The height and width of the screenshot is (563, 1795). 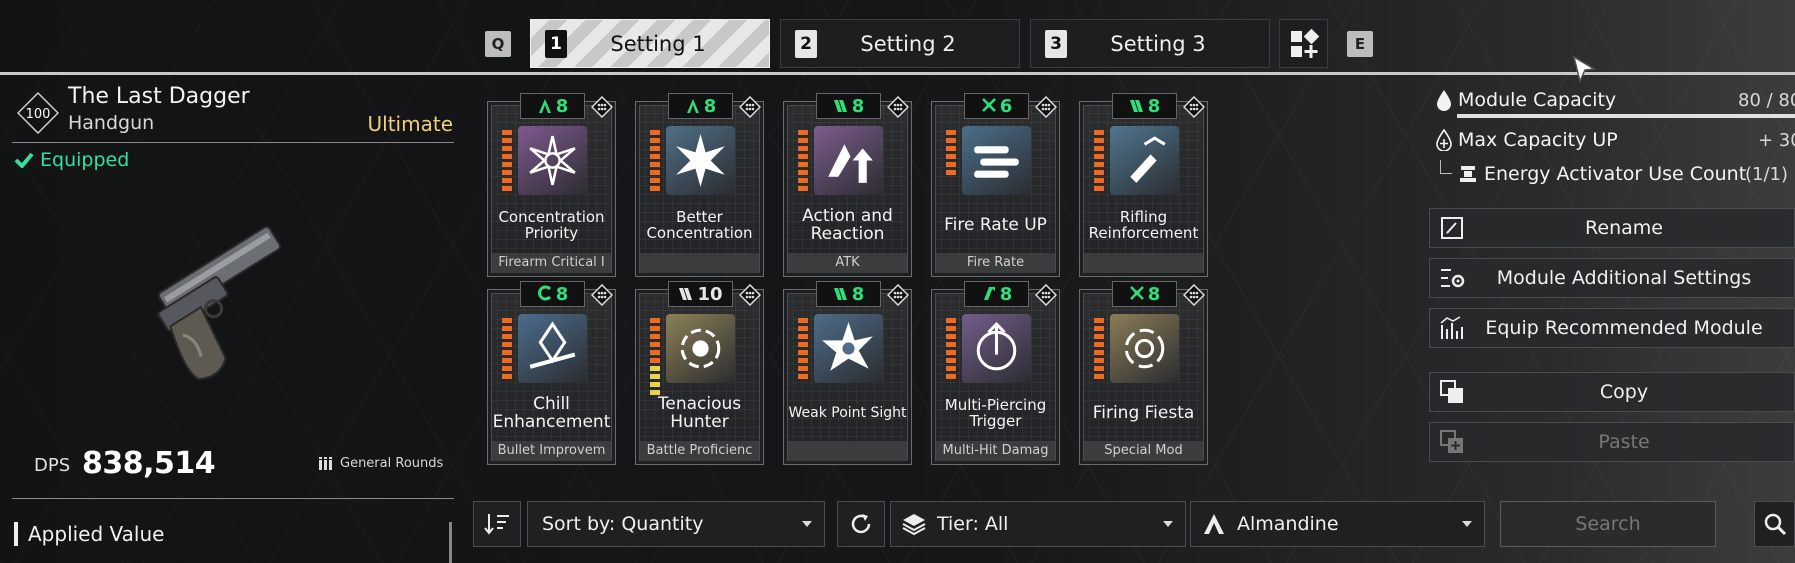 What do you see at coordinates (89, 534) in the screenshot?
I see `applied-value-header: Applied Value` at bounding box center [89, 534].